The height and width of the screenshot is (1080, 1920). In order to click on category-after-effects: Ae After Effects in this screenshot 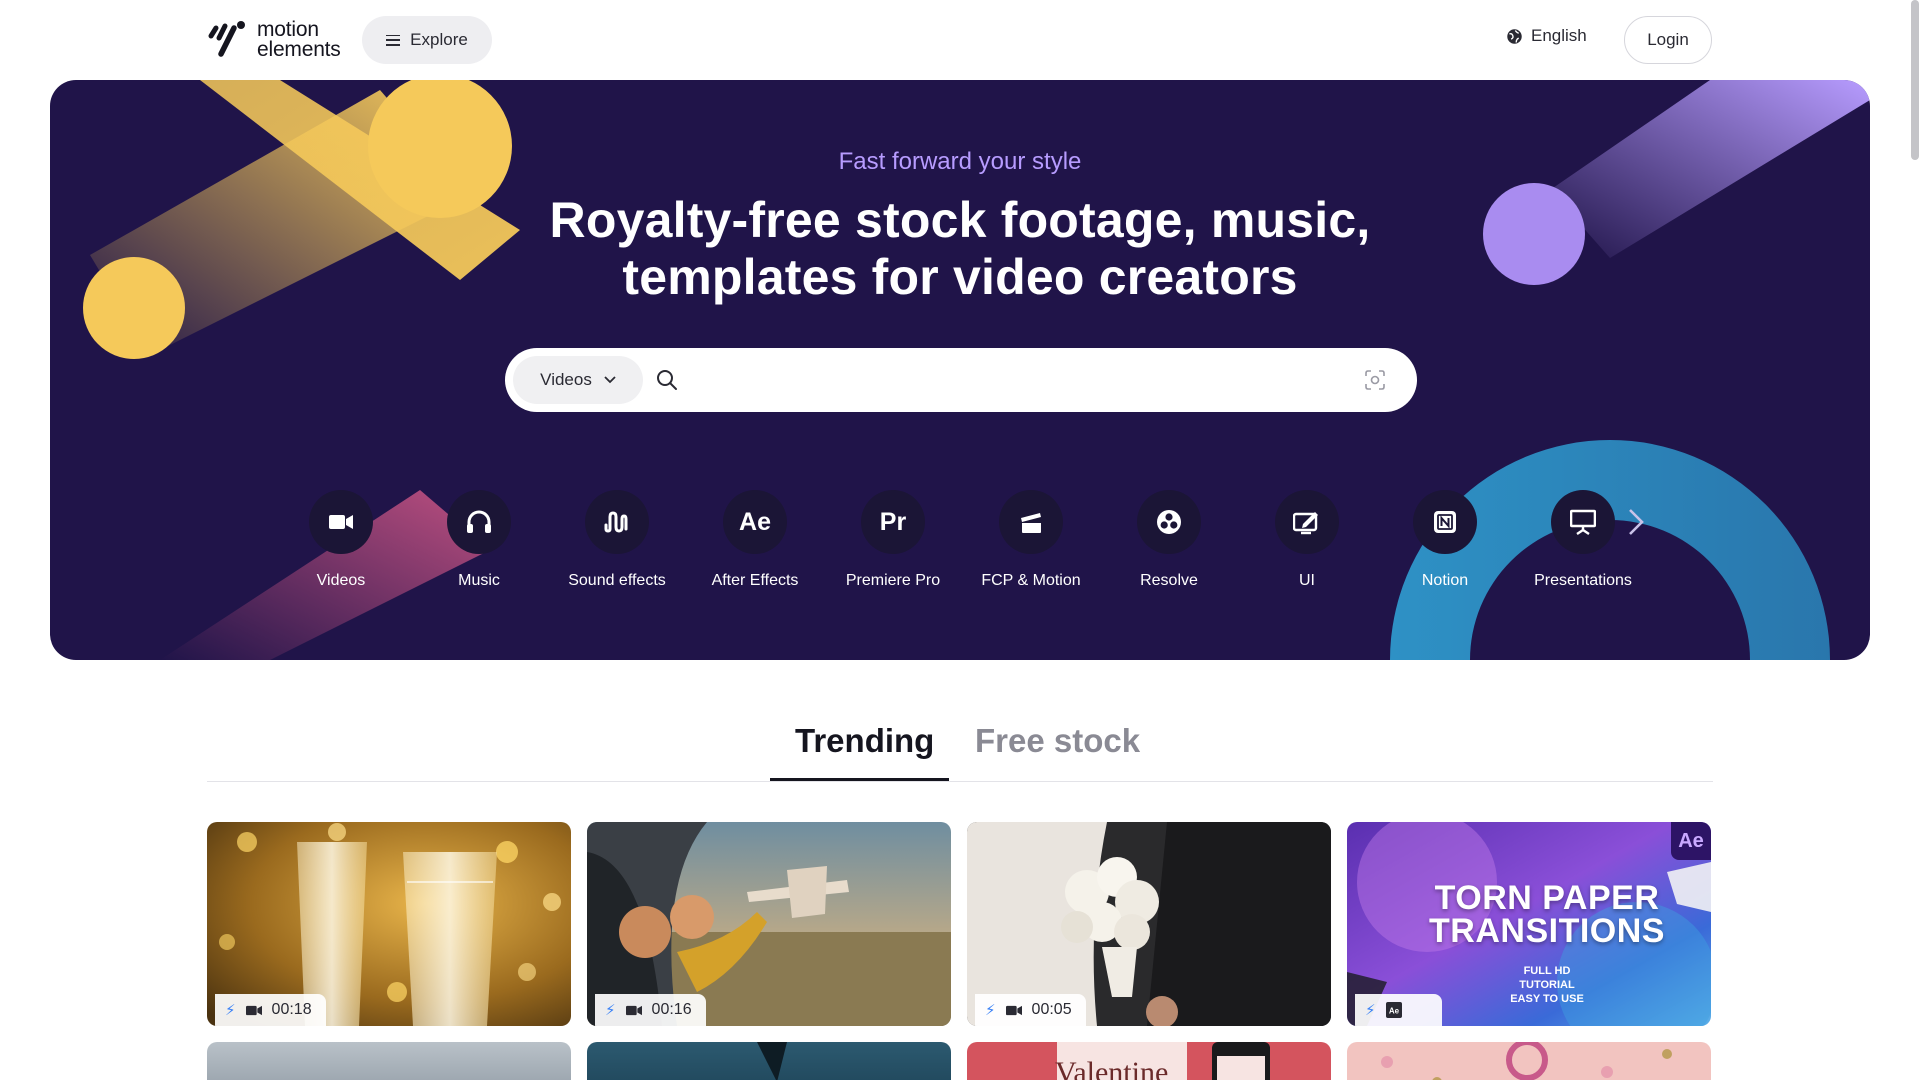, I will do `click(755, 545)`.